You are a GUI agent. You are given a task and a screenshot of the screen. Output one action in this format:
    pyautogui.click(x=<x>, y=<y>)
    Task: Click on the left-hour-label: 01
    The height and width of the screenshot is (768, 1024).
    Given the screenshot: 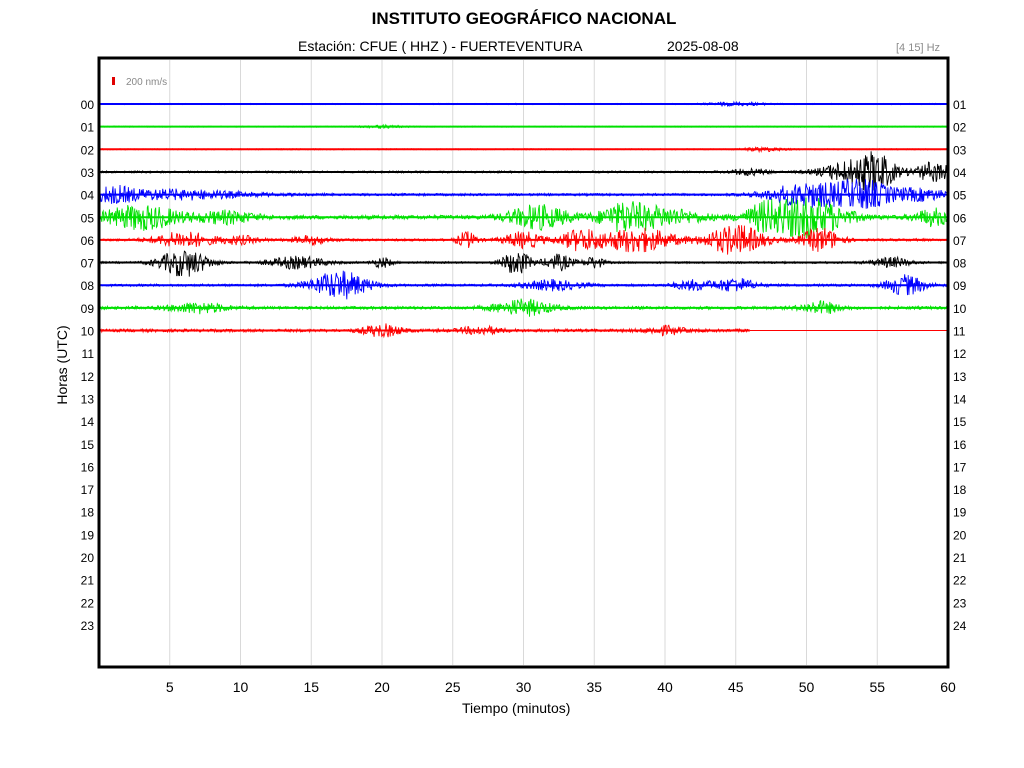 What is the action you would take?
    pyautogui.click(x=88, y=128)
    